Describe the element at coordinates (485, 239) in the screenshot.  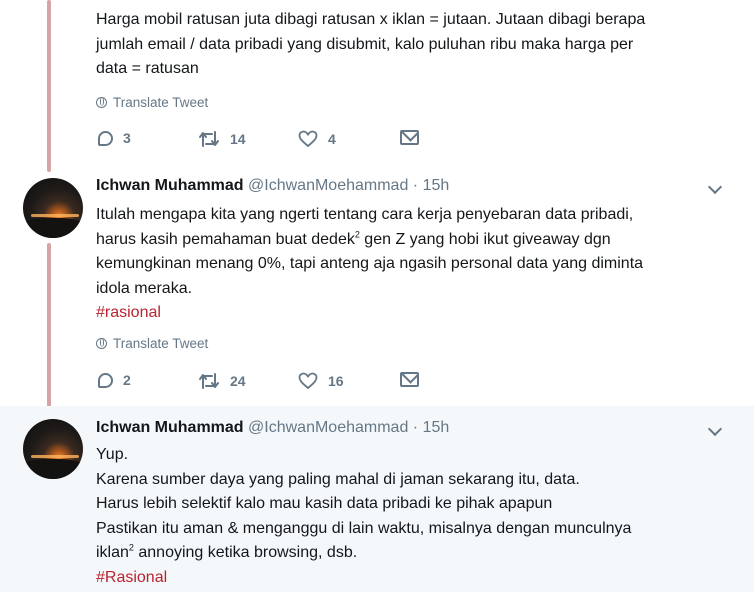
I see `tweet-text-segment: gen Z yang hobi ikut giveaway dgn` at that location.